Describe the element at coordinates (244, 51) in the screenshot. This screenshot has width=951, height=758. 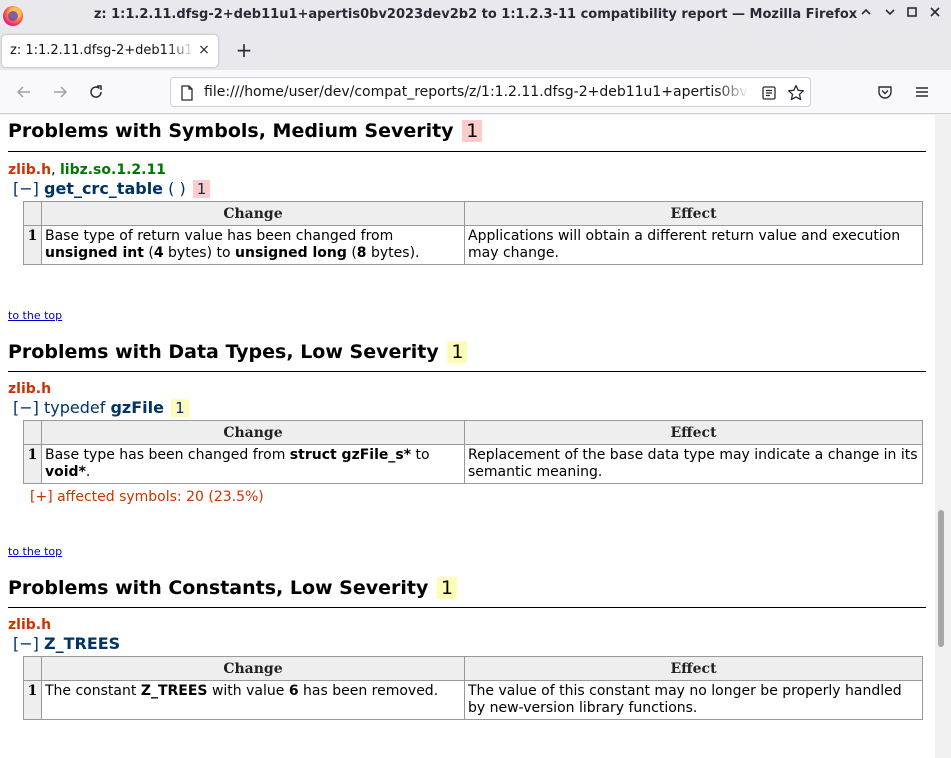
I see `new-tab-button: +` at that location.